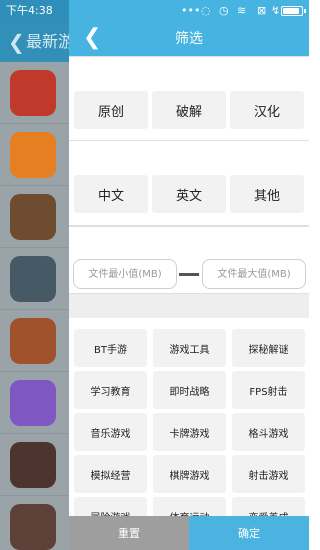 This screenshot has height=550, width=320. I want to click on min-size-input, so click(125, 274).